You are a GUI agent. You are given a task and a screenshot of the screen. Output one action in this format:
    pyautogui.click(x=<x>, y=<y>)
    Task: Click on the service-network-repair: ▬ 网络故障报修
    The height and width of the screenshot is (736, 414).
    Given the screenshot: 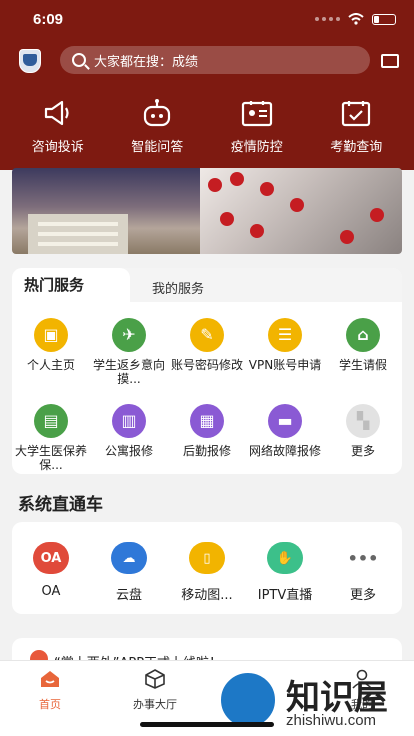 What is the action you would take?
    pyautogui.click(x=285, y=443)
    